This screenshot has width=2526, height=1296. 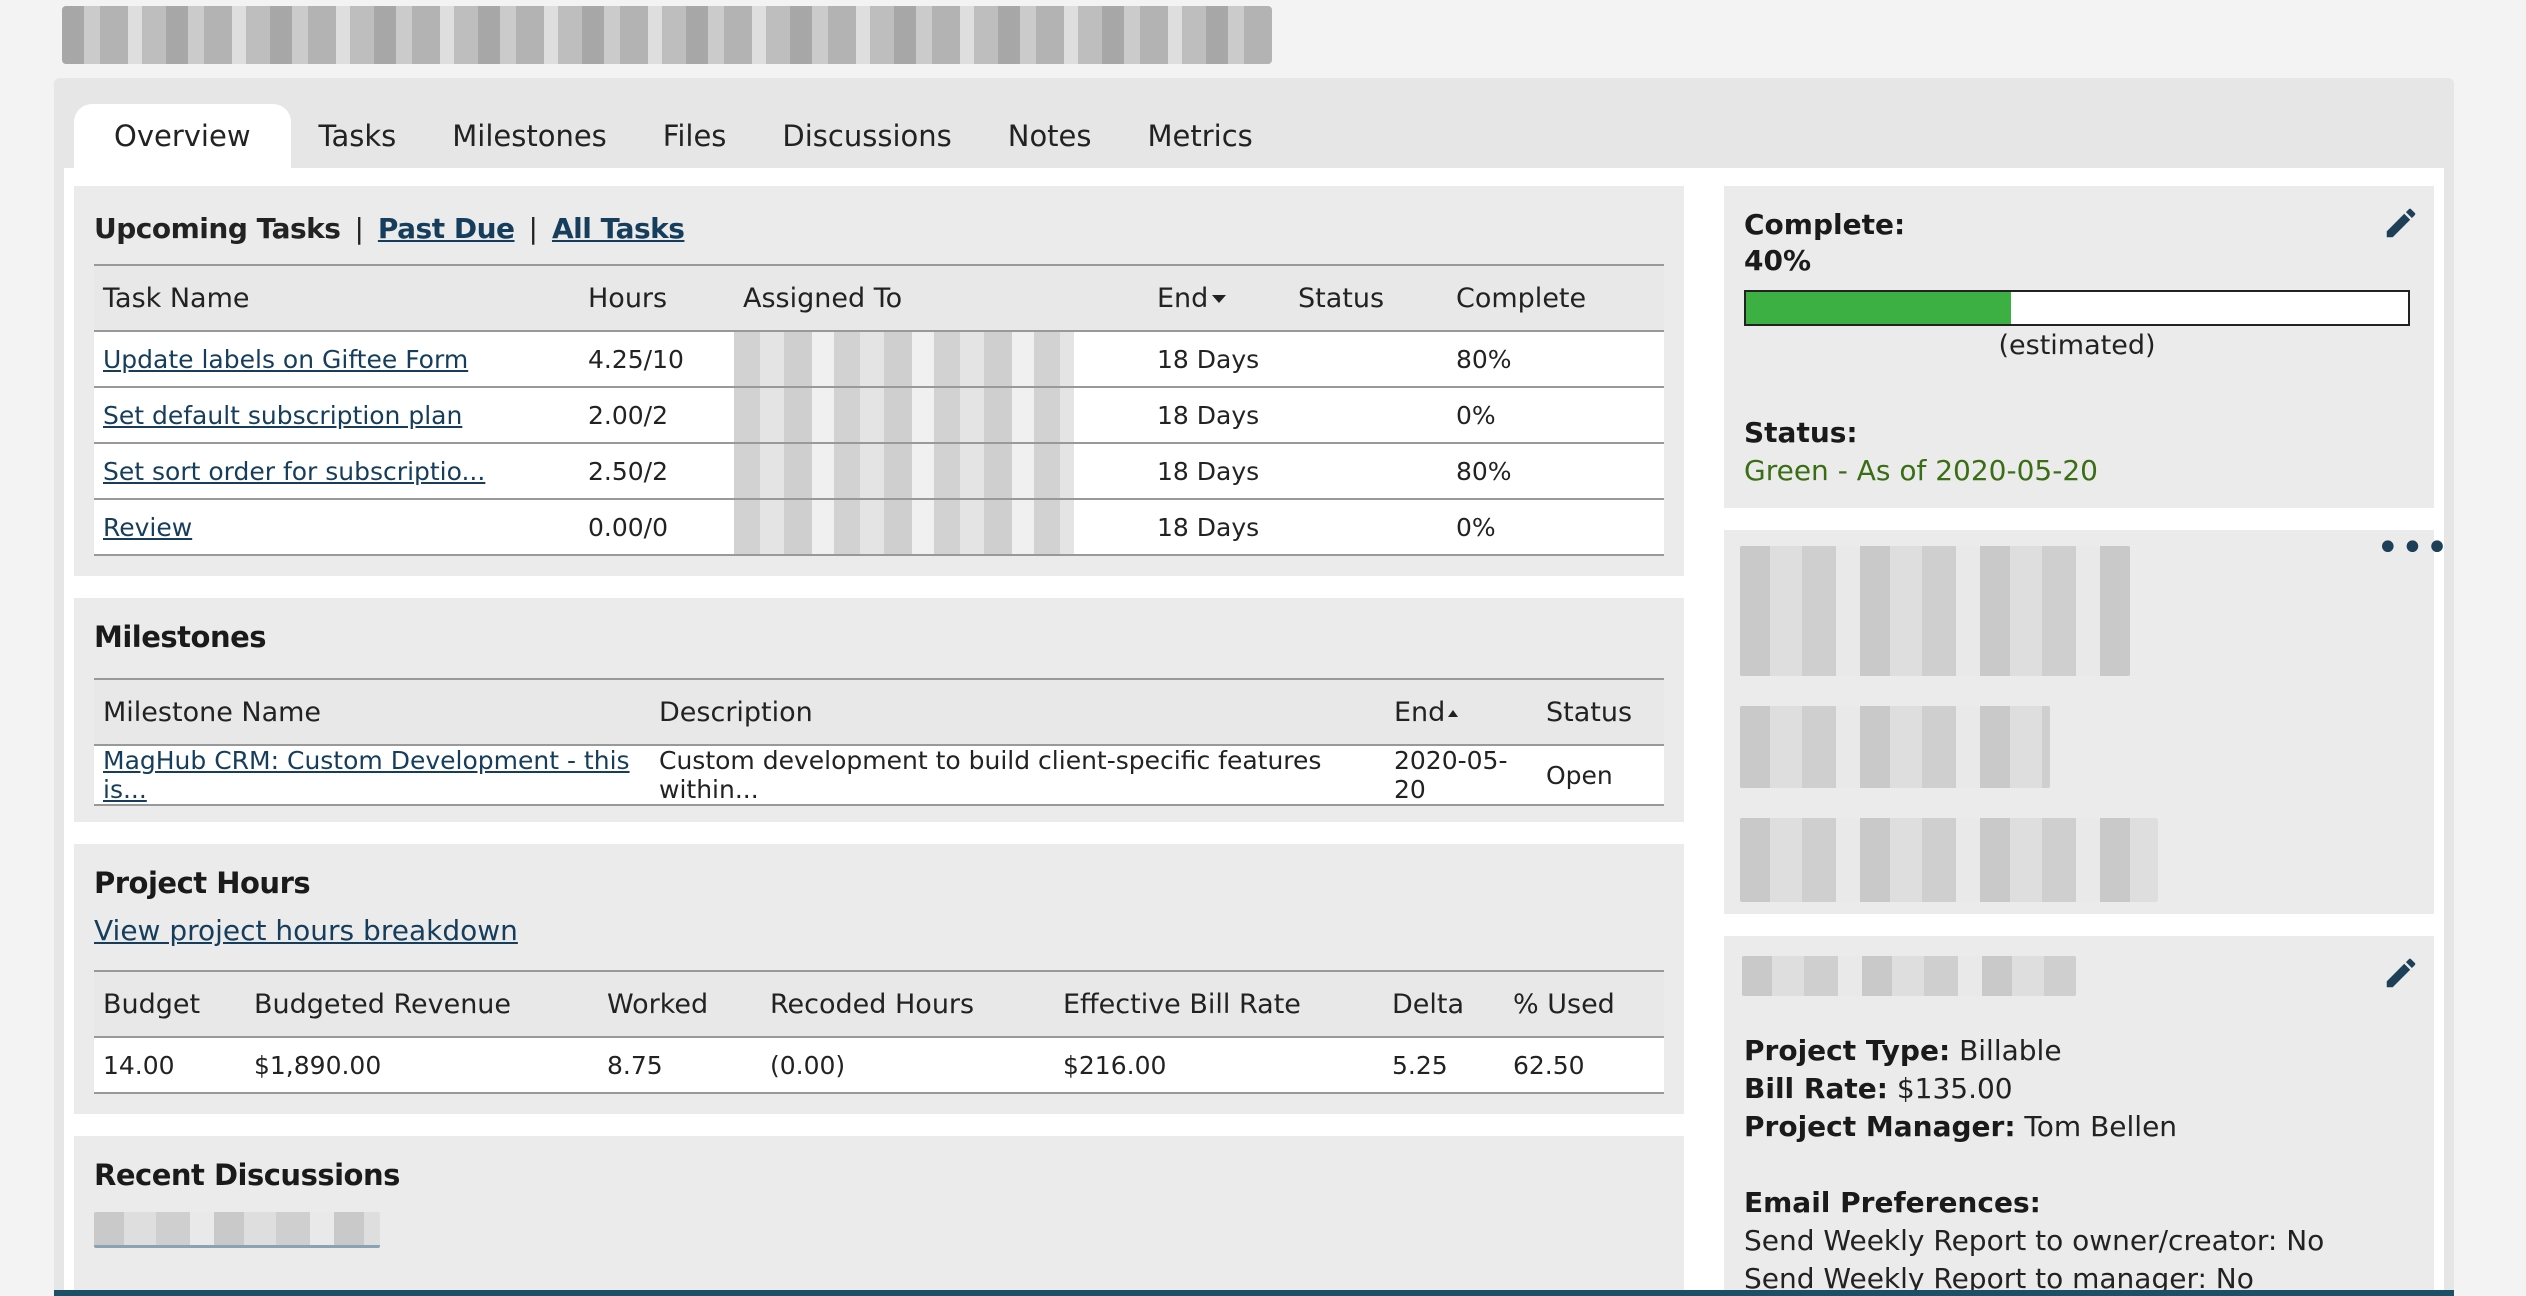 I want to click on sort-down-icon, so click(x=1219, y=299).